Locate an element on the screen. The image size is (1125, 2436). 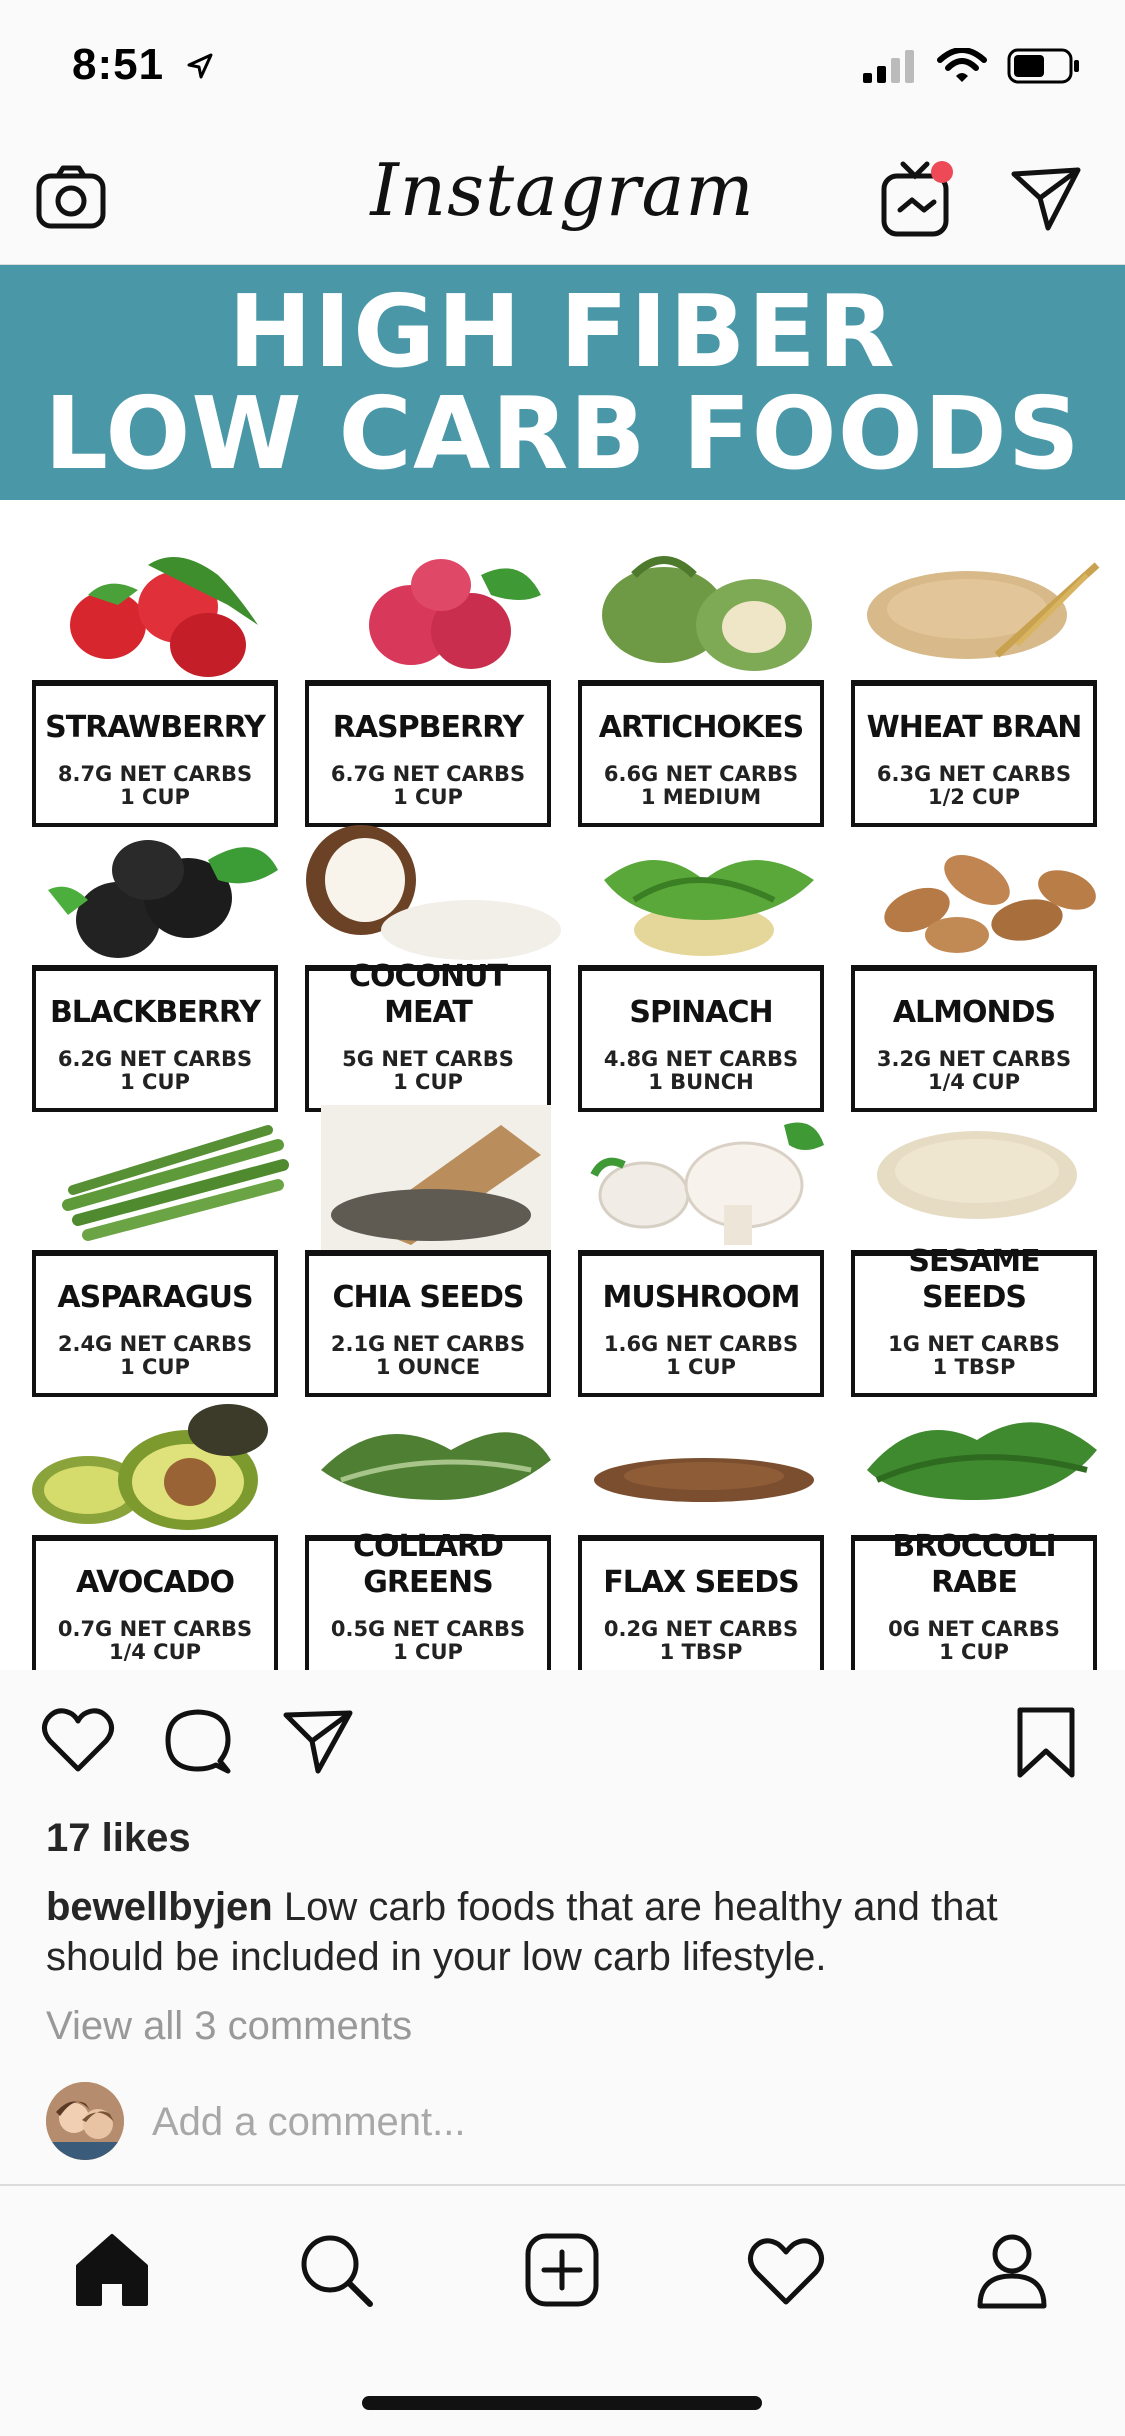
food-card: AVOCADO 0.7G NET CARBS 1/4 CUP is located at coordinates (164, 1530).